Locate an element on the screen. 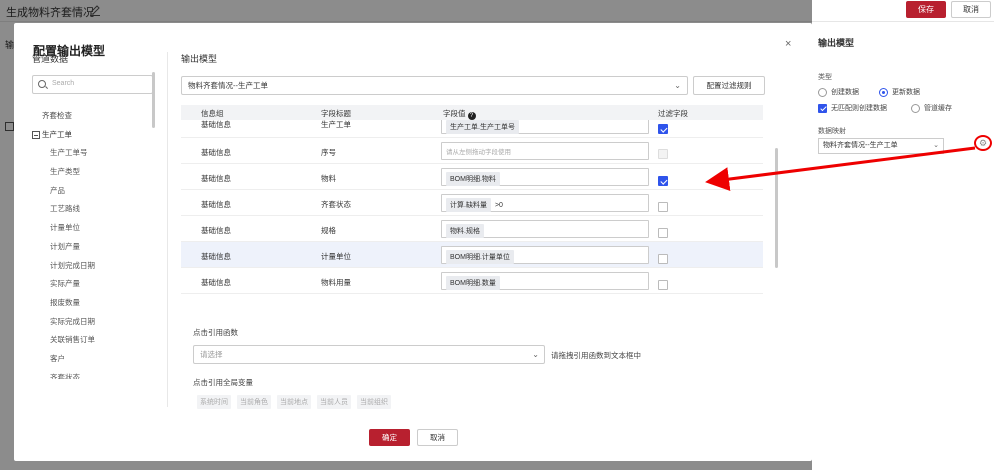 The width and height of the screenshot is (994, 470). tree-item: 计量单位 is located at coordinates (91, 228).